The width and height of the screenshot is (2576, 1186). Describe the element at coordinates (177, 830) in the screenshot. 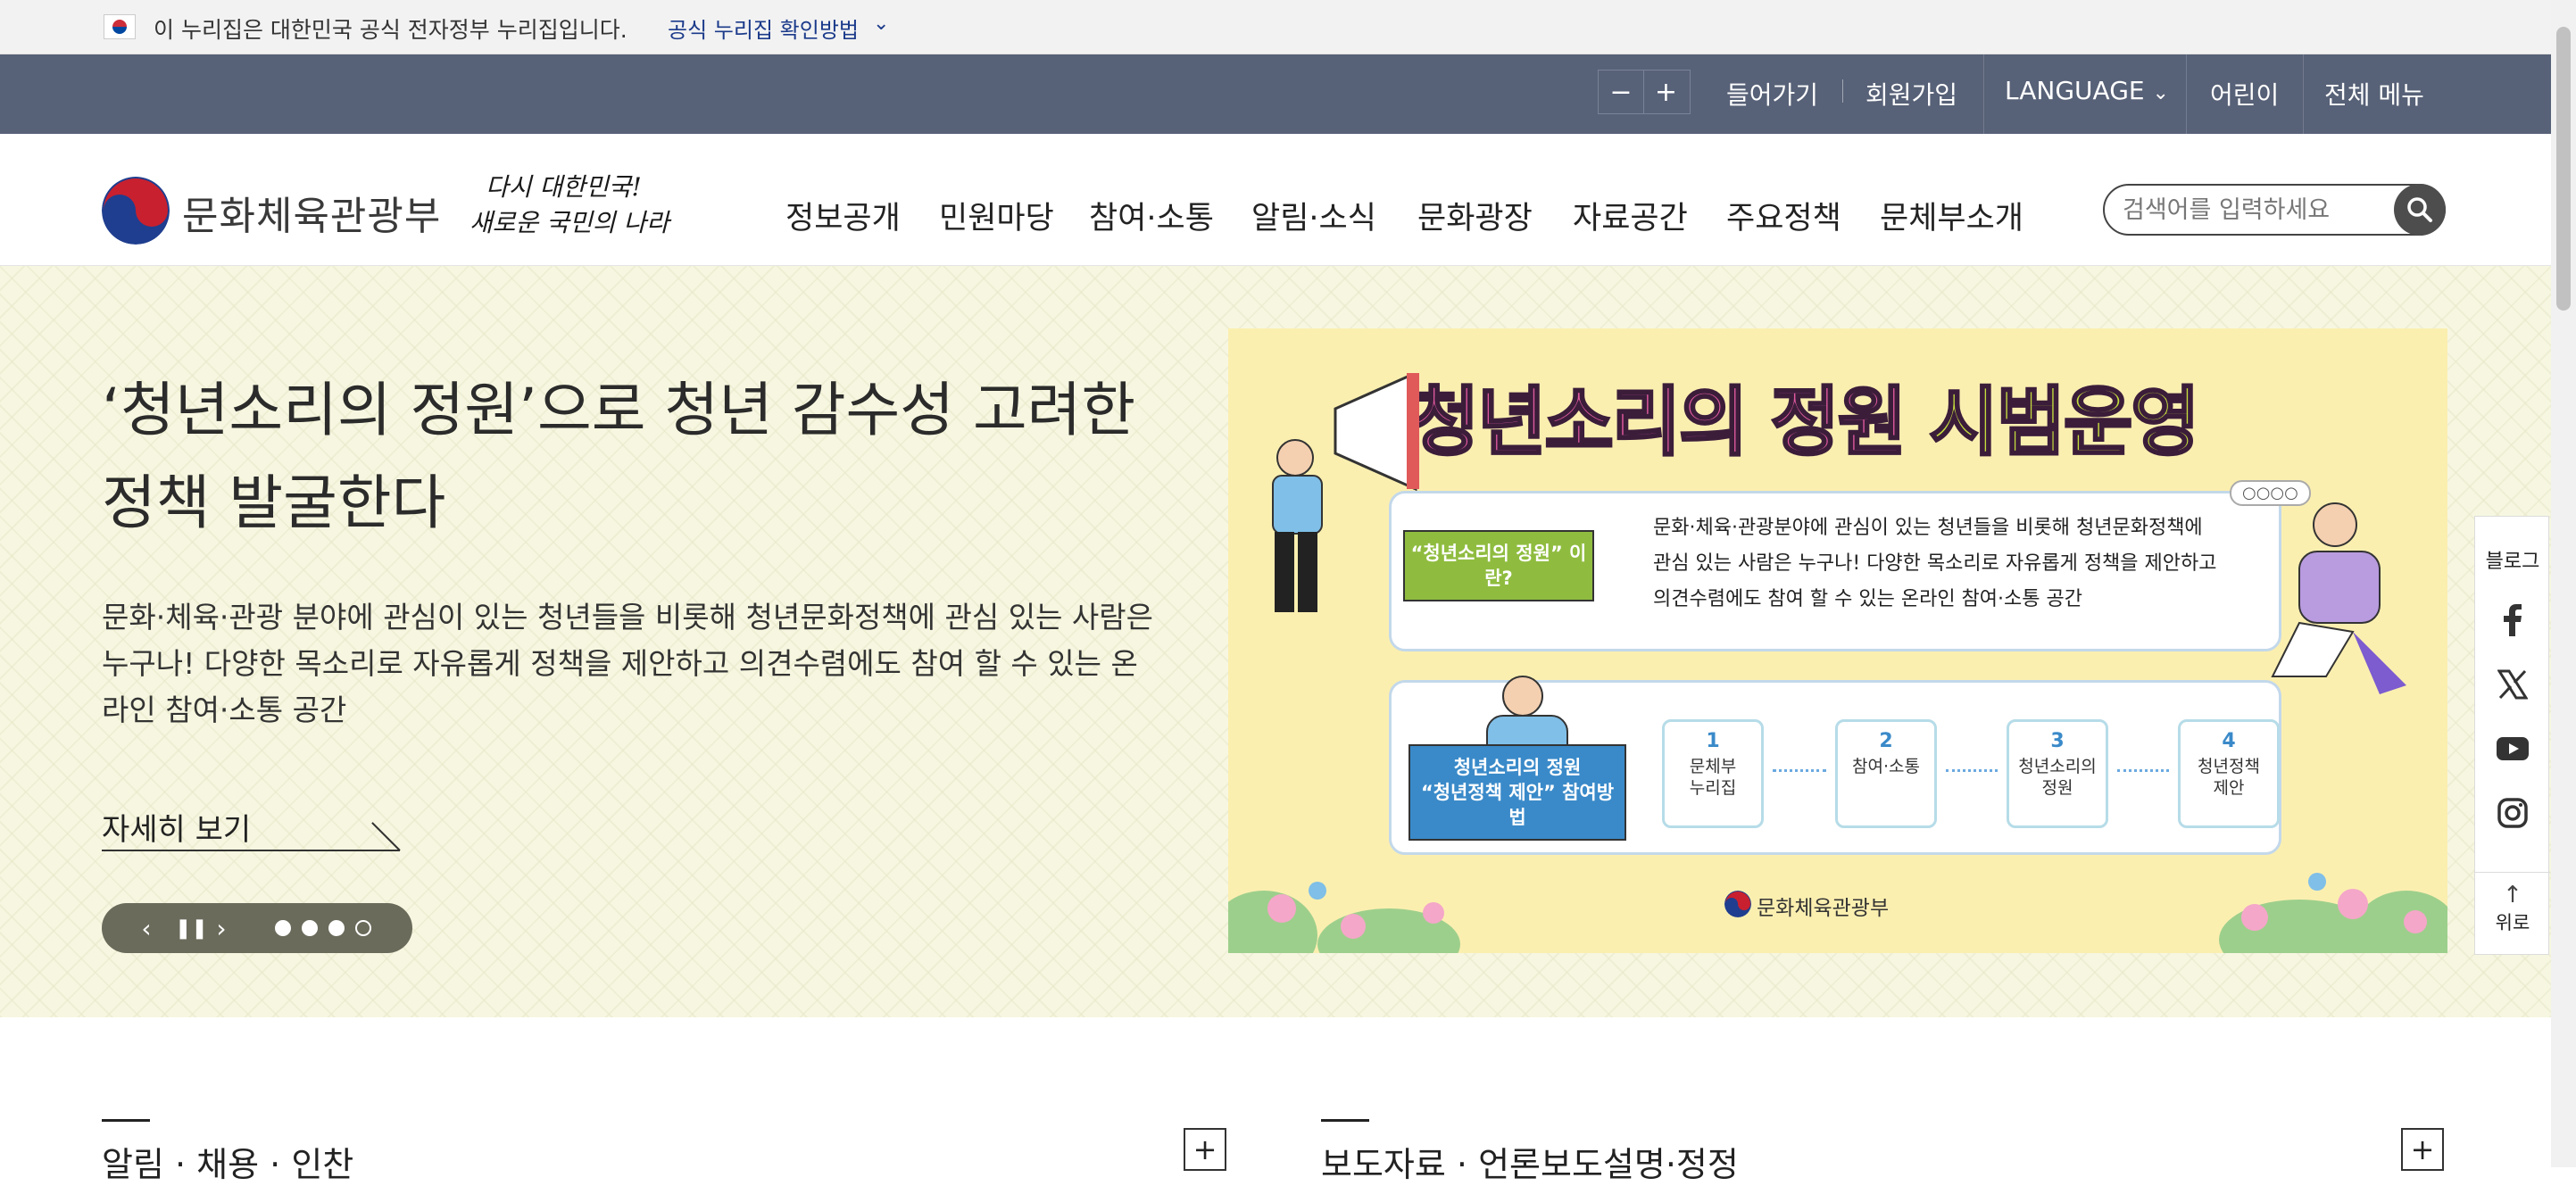

I see `more-label: 자세히 보기` at that location.